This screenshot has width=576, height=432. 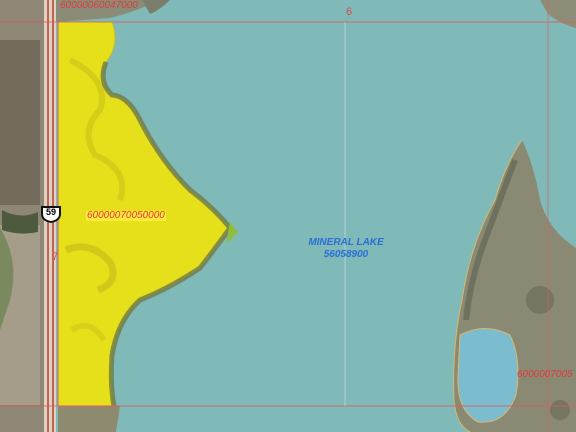 I want to click on parcel-id-top-left: 60000060047000, so click(x=99, y=5).